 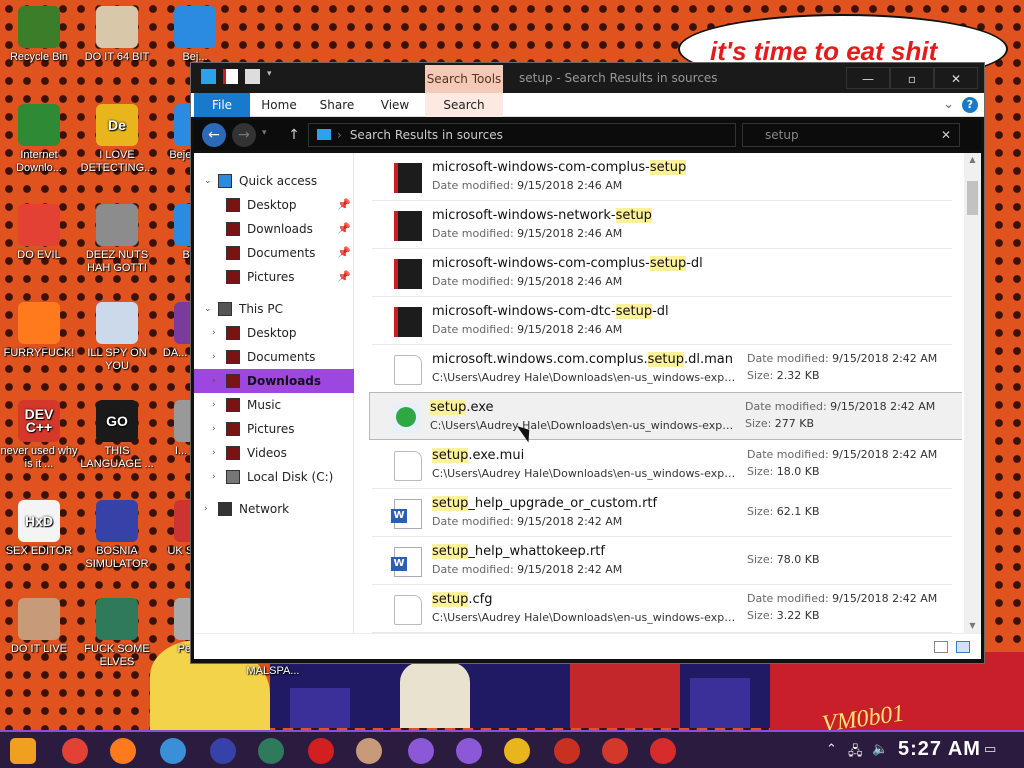 What do you see at coordinates (39, 627) in the screenshot?
I see `desktop-icon: DO IT LIVE` at bounding box center [39, 627].